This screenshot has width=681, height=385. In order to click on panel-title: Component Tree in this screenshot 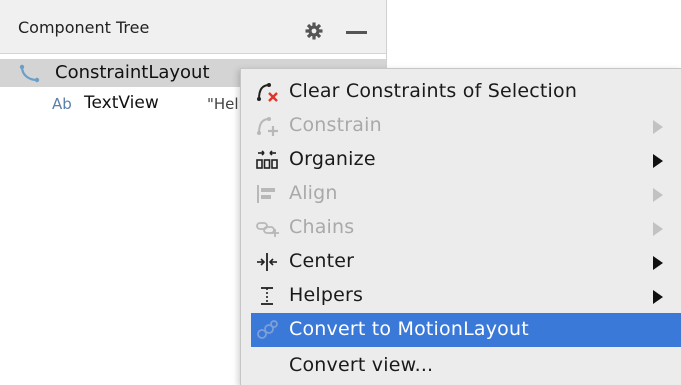, I will do `click(84, 27)`.